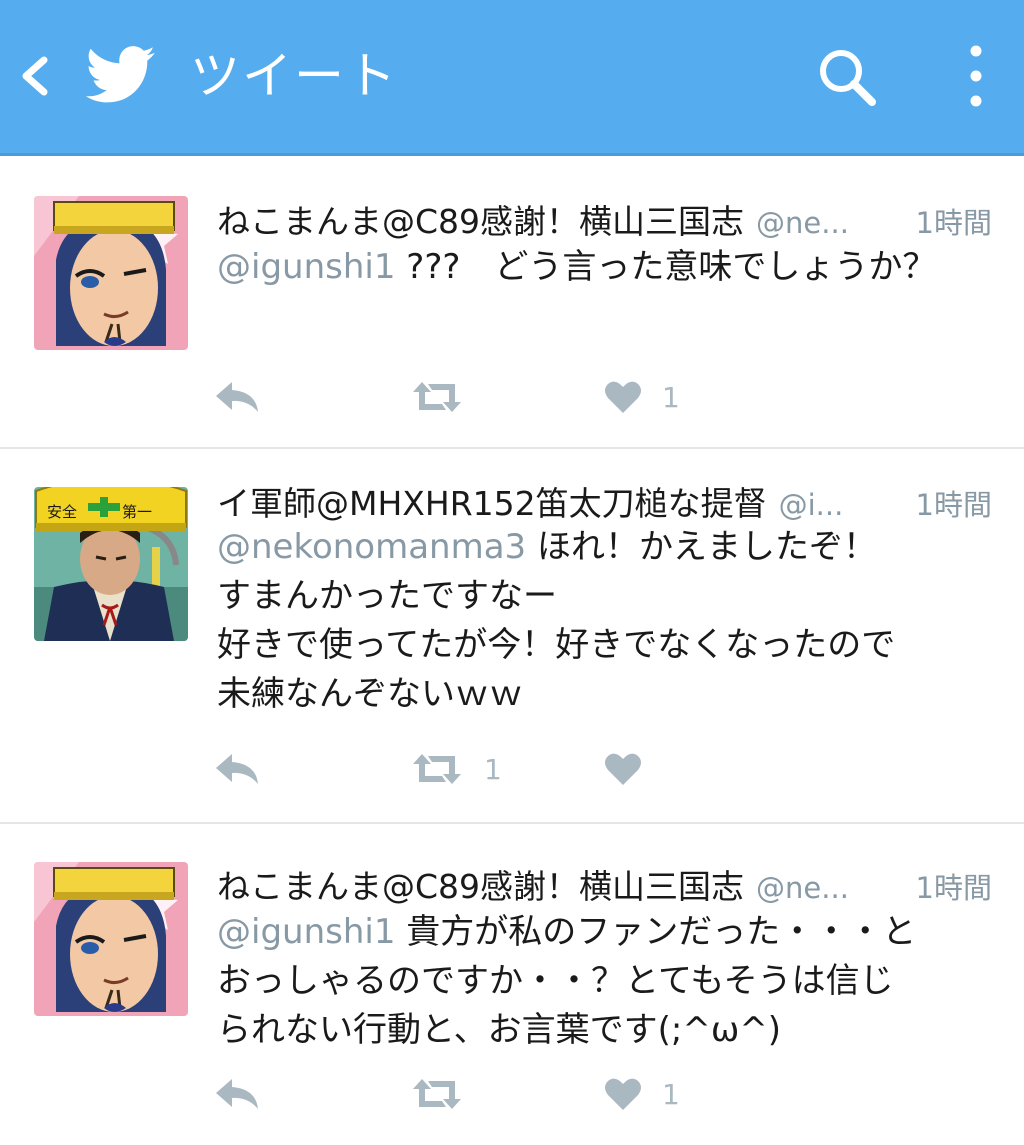 The height and width of the screenshot is (1145, 1024). What do you see at coordinates (512, 78) in the screenshot?
I see `app-bar: ツイート` at bounding box center [512, 78].